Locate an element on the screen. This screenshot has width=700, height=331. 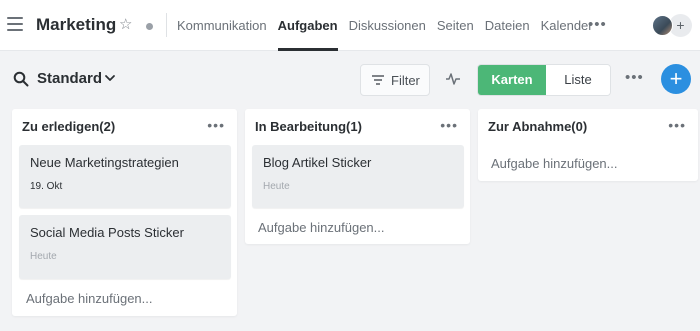
filter-icon is located at coordinates (378, 80).